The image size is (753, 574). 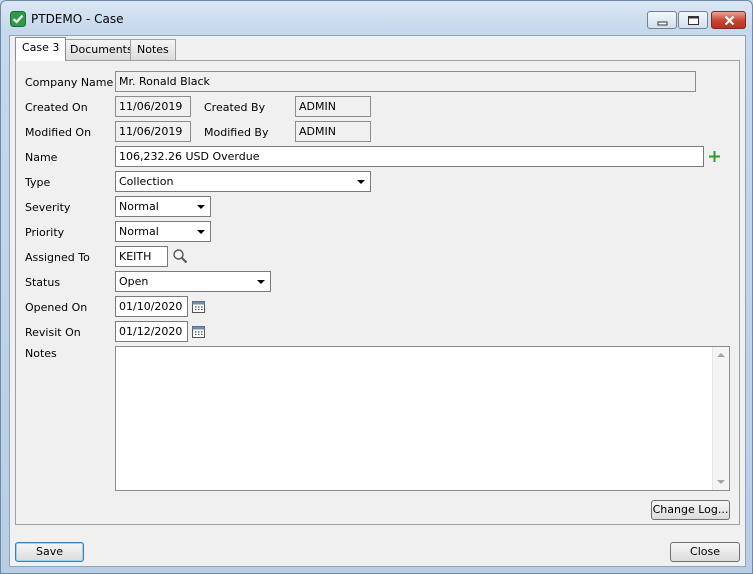 What do you see at coordinates (77, 19) in the screenshot?
I see `window-title: PTDEMO - Case` at bounding box center [77, 19].